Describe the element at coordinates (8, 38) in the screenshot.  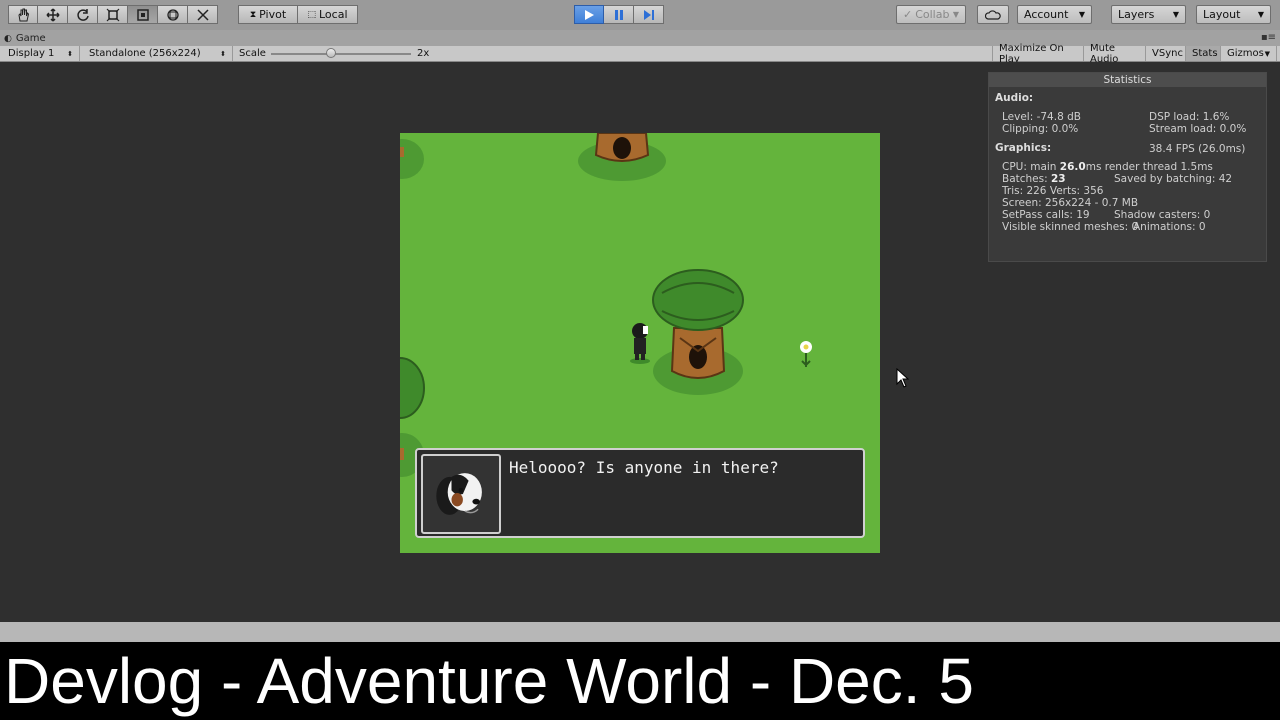
I see `game-controller-icon: ◐` at that location.